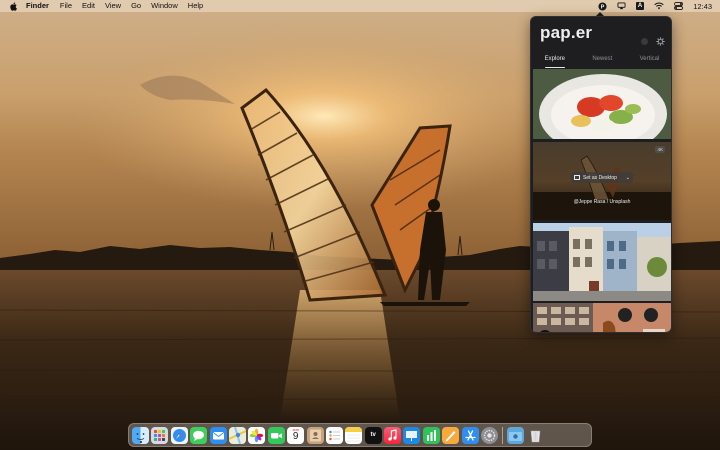  I want to click on control-center-icon, so click(679, 6).